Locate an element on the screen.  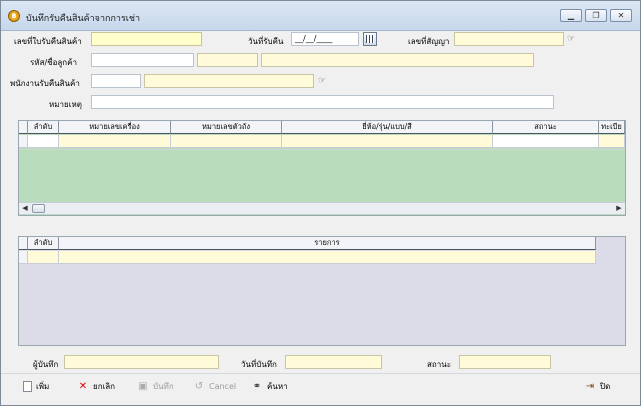
new-document-icon is located at coordinates (27, 386).